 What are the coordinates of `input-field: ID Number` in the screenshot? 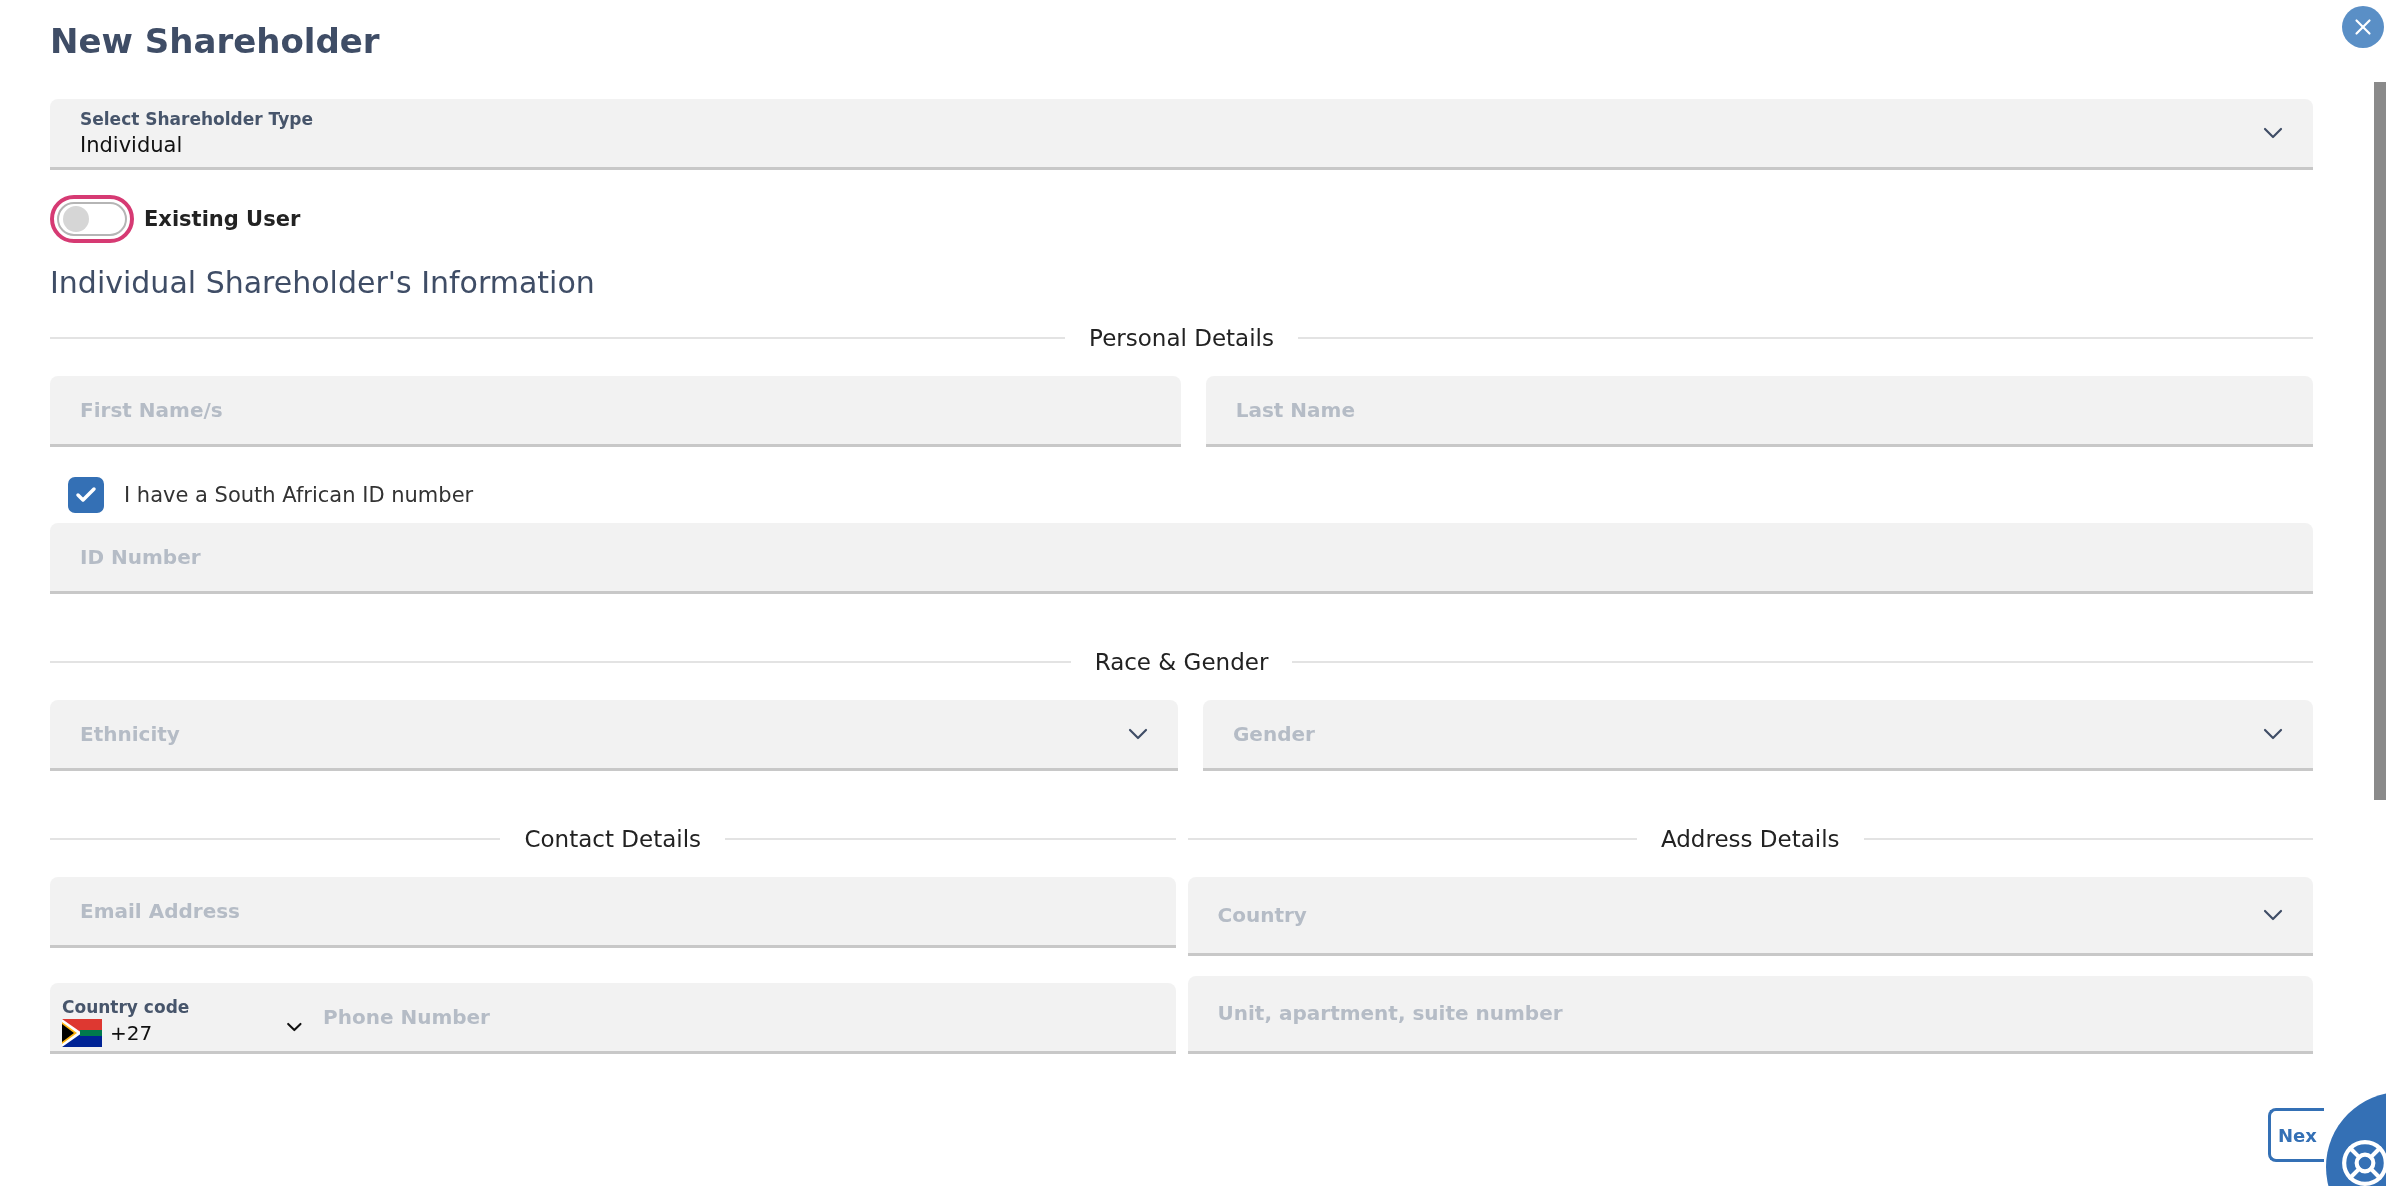 It's located at (1181, 558).